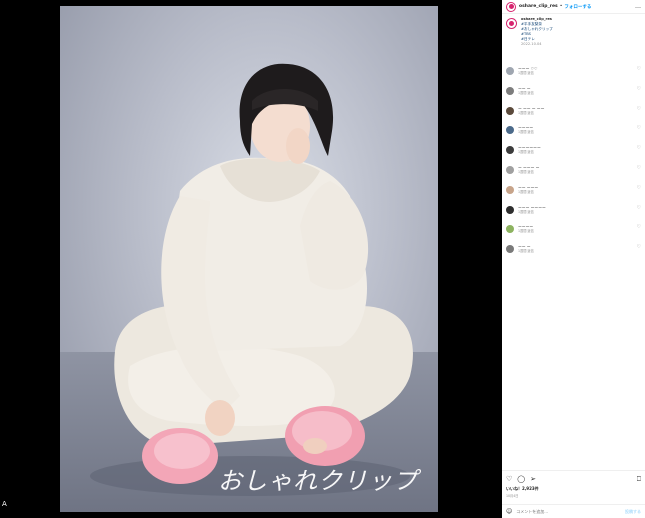 The width and height of the screenshot is (645, 518). I want to click on share-icon: ➢, so click(533, 479).